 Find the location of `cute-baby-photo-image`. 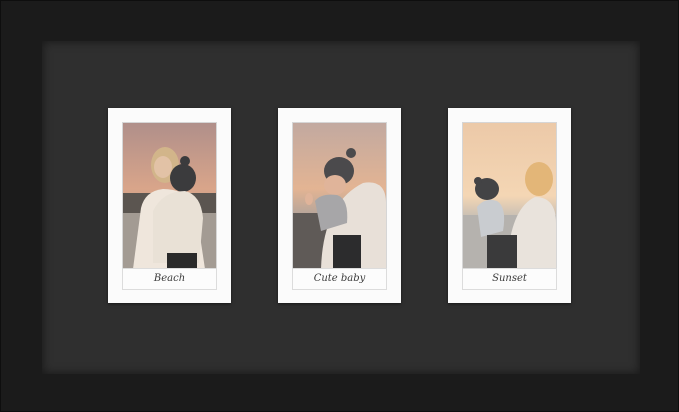

cute-baby-photo-image is located at coordinates (339, 196).